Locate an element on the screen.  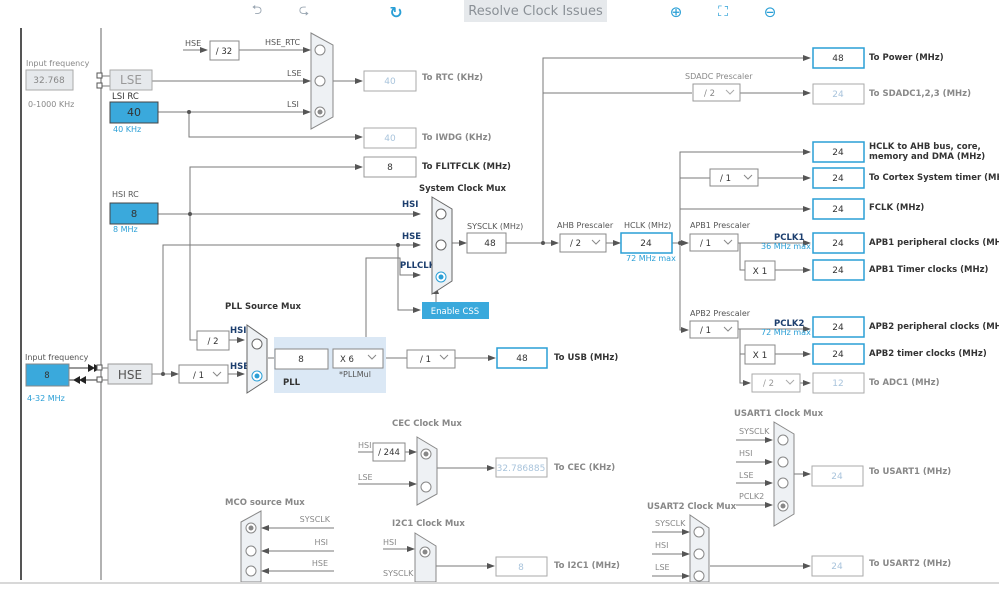
sdadc-output-label: To SDADC1,2,3 (MHz) is located at coordinates (920, 94).